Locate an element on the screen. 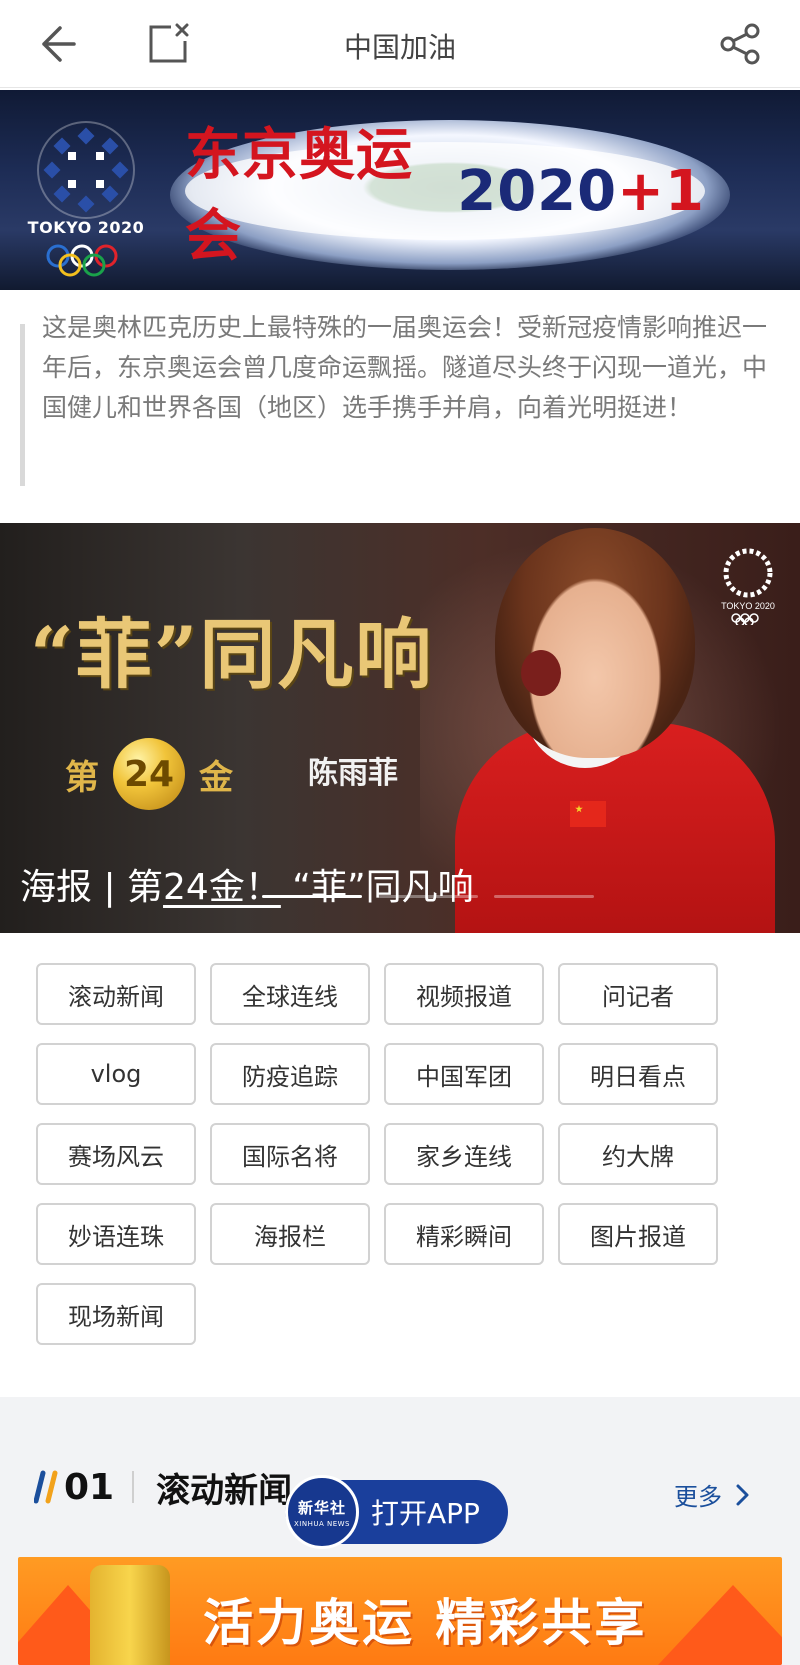 This screenshot has width=800, height=1665. ad-banner: 活力奥运 精彩共享 is located at coordinates (400, 1611).